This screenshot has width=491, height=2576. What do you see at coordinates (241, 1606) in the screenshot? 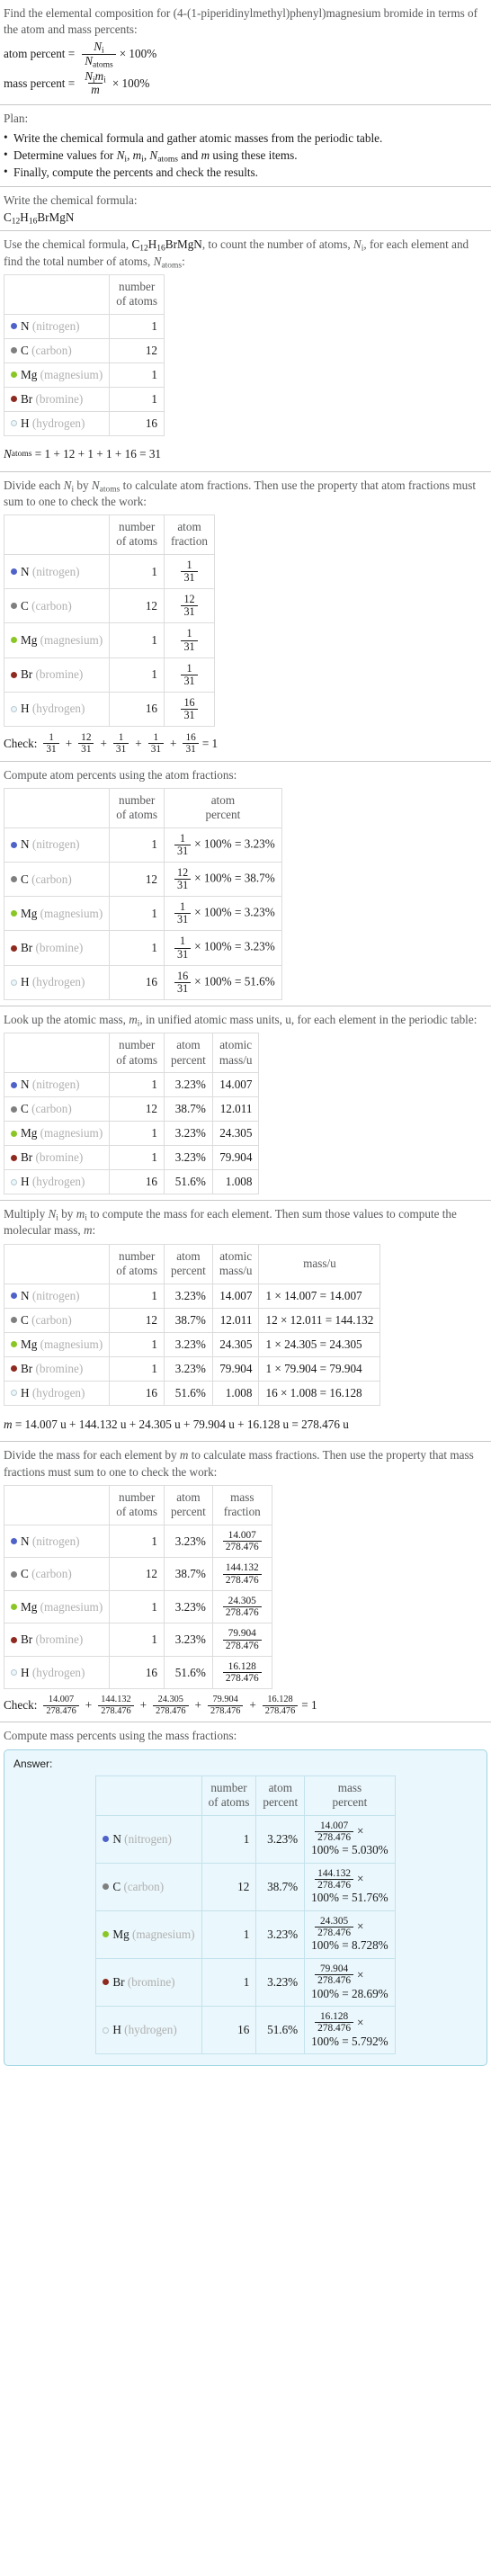
I see `mass-fraction-cell: 24.305 278.476` at bounding box center [241, 1606].